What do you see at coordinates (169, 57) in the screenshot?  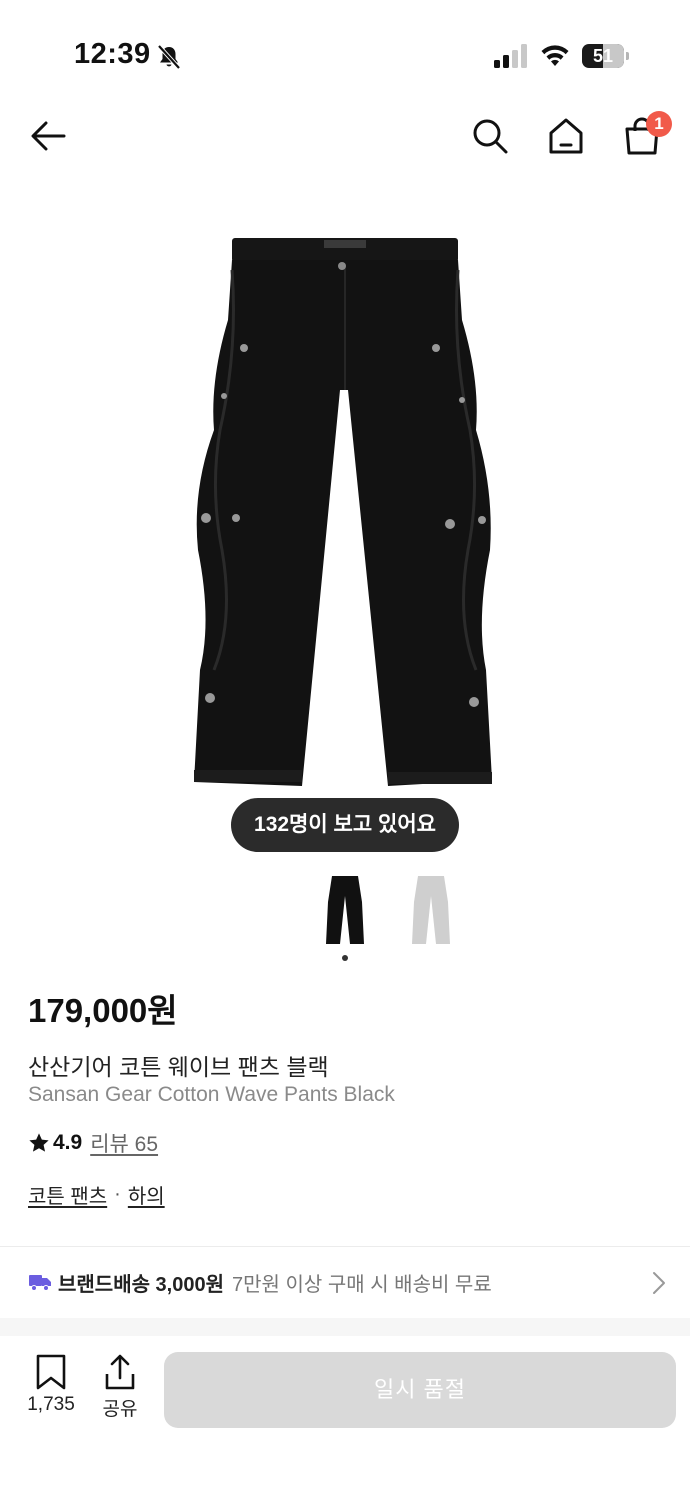 I see `bell-slash-icon` at bounding box center [169, 57].